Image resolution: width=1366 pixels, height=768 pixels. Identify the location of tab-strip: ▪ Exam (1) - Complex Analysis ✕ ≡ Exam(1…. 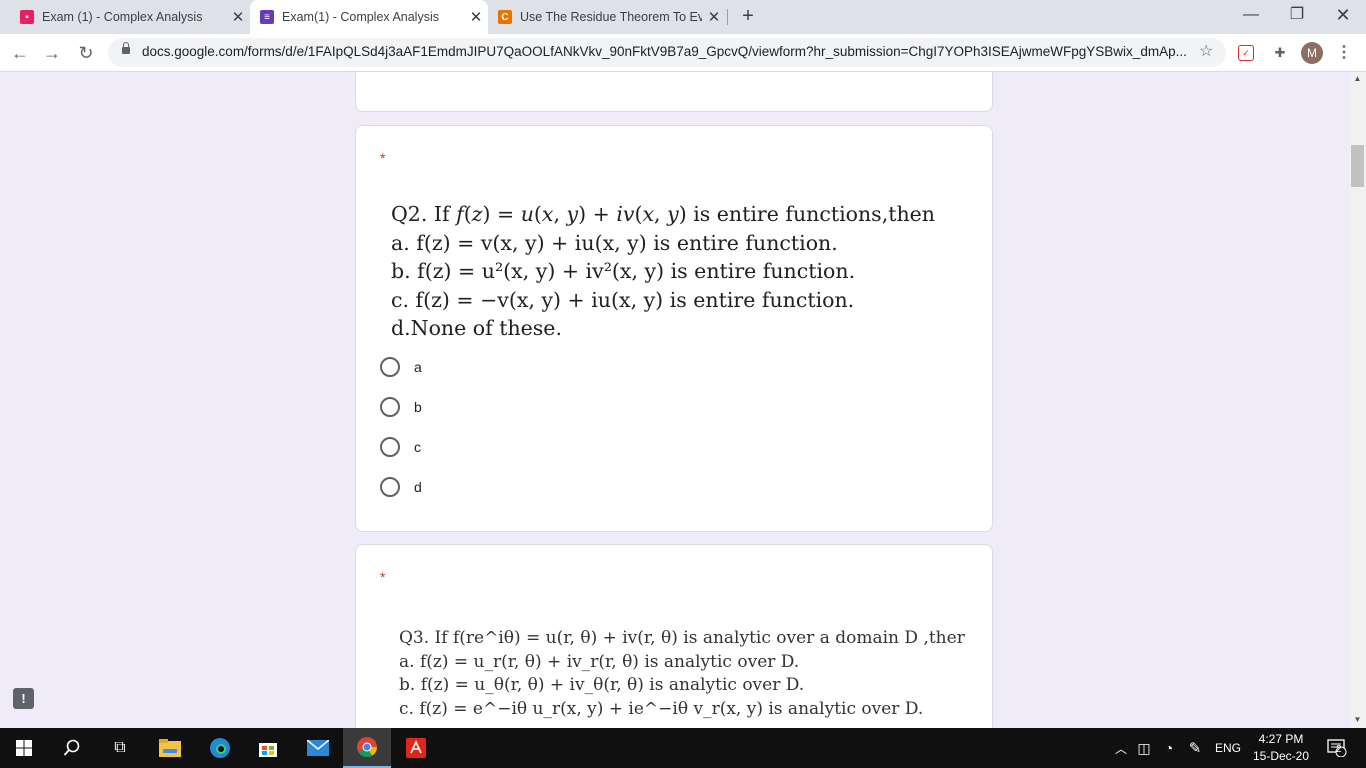
(683, 17).